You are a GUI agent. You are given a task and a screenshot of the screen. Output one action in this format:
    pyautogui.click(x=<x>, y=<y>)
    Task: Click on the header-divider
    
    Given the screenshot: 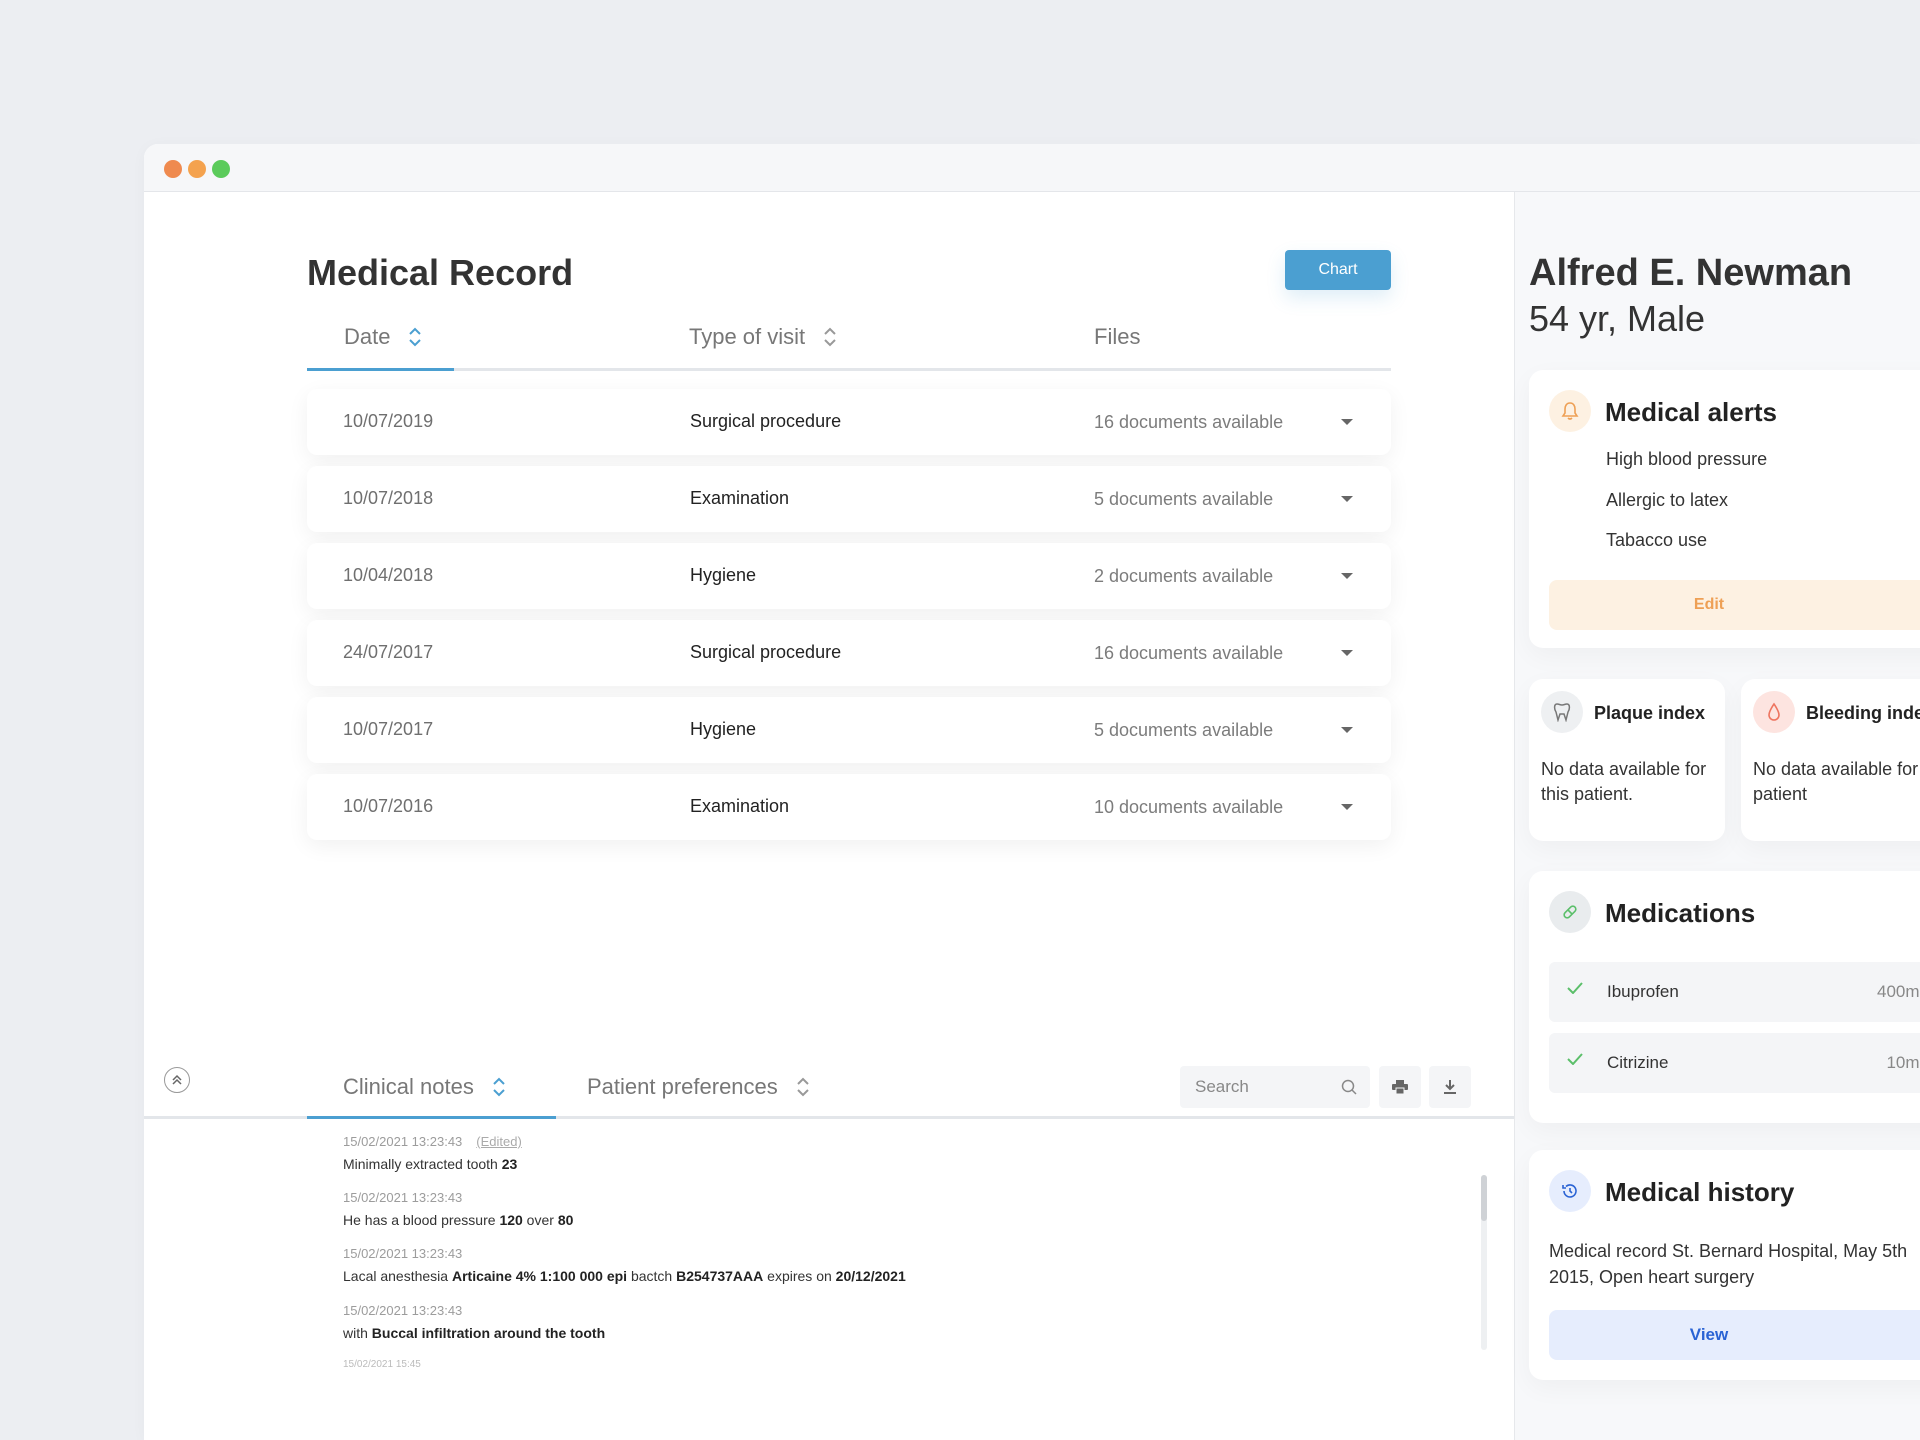 What is the action you would take?
    pyautogui.click(x=849, y=369)
    